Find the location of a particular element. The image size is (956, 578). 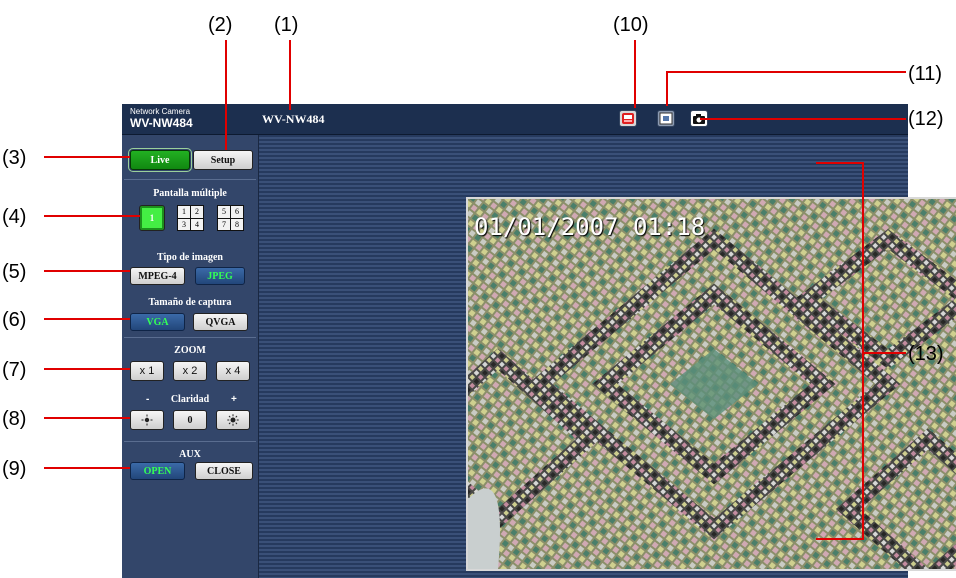

brand-caption: Network Camera is located at coordinates (160, 111).